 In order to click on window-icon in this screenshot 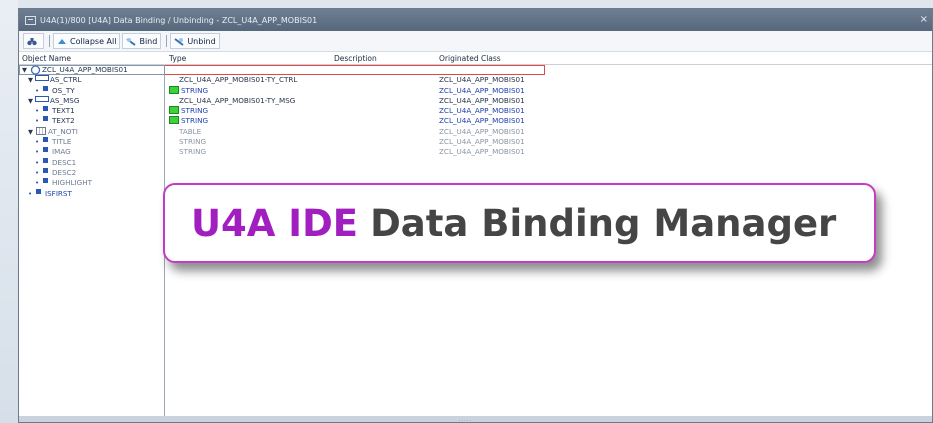, I will do `click(30, 20)`.